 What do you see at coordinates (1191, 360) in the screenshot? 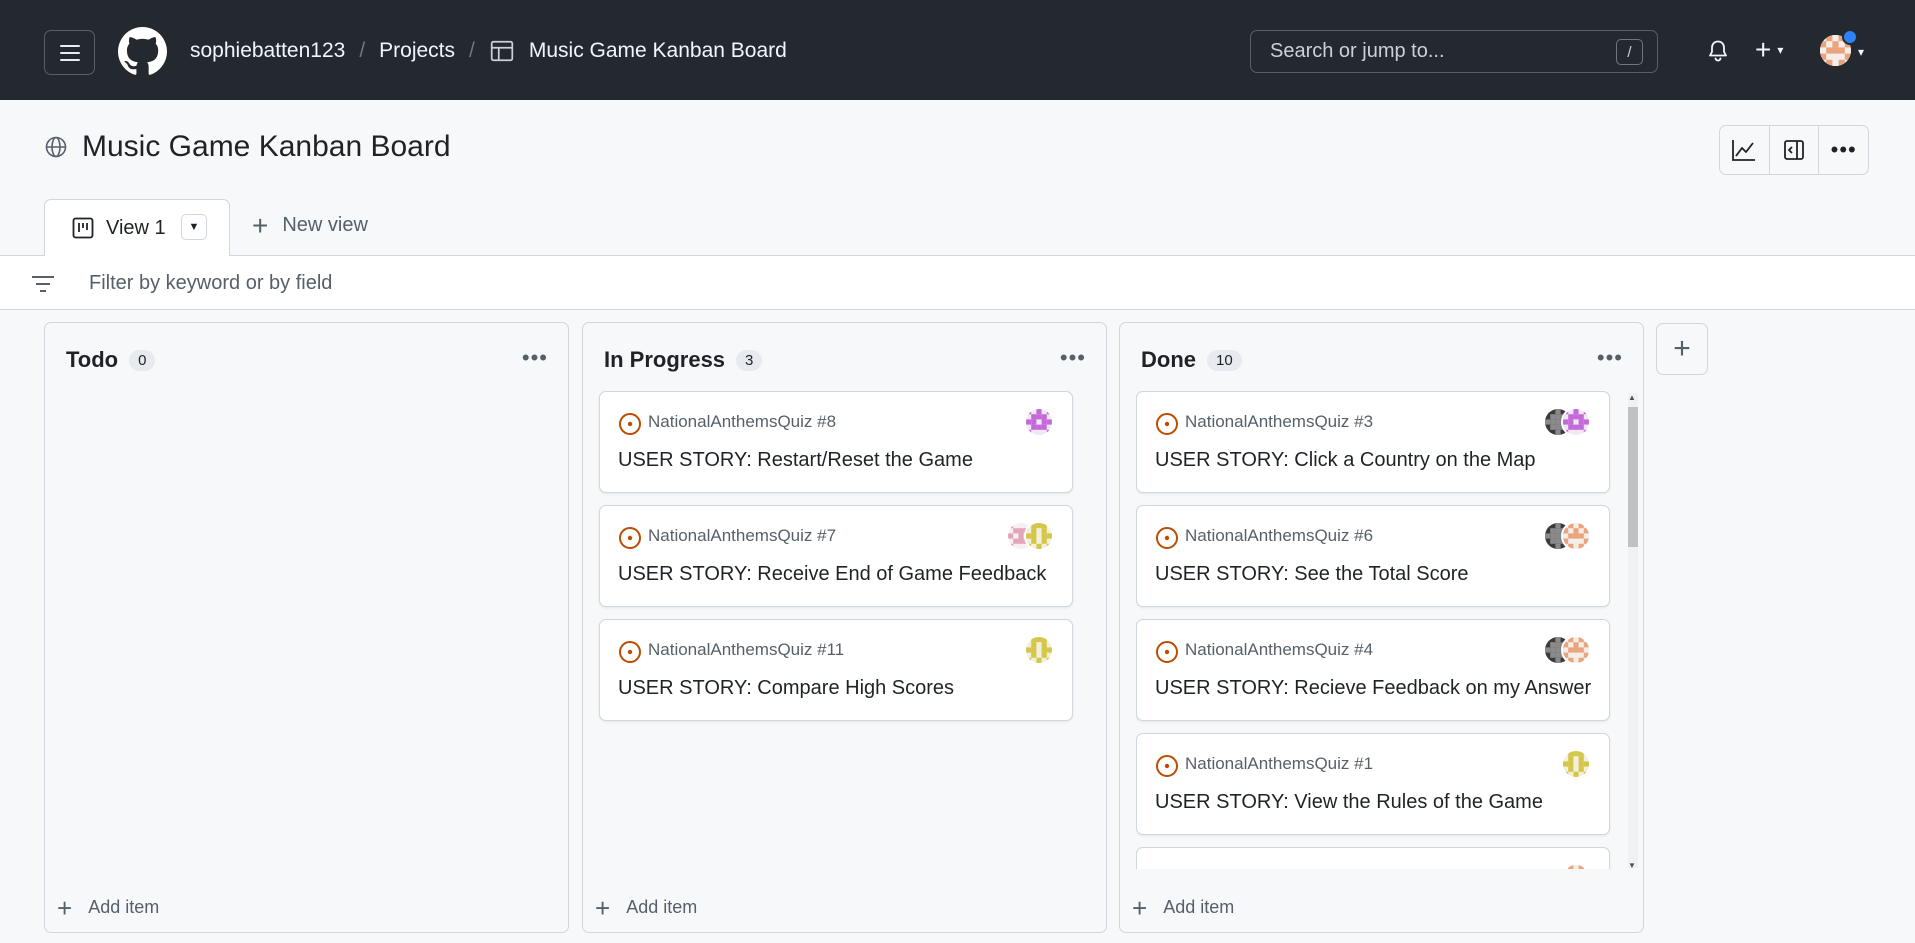
I see `column-header: Done 10` at bounding box center [1191, 360].